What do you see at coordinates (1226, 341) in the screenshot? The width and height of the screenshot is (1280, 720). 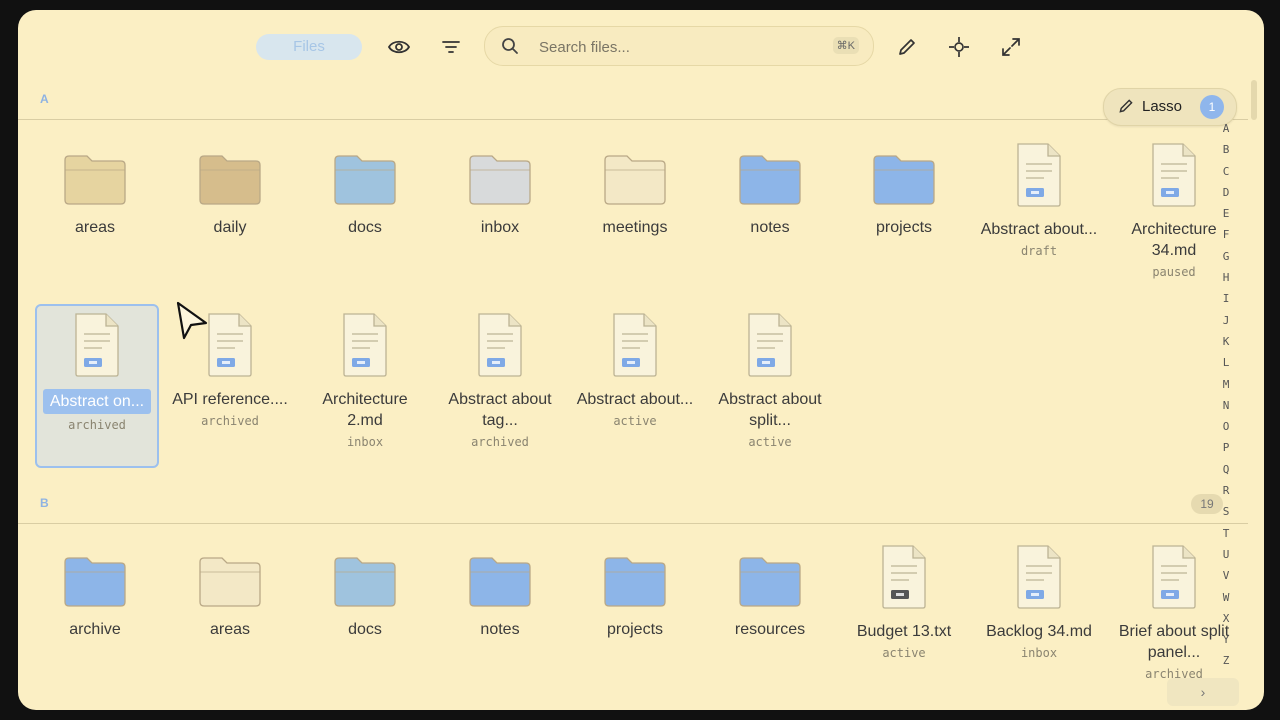 I see `alphabet-index-letter: K` at bounding box center [1226, 341].